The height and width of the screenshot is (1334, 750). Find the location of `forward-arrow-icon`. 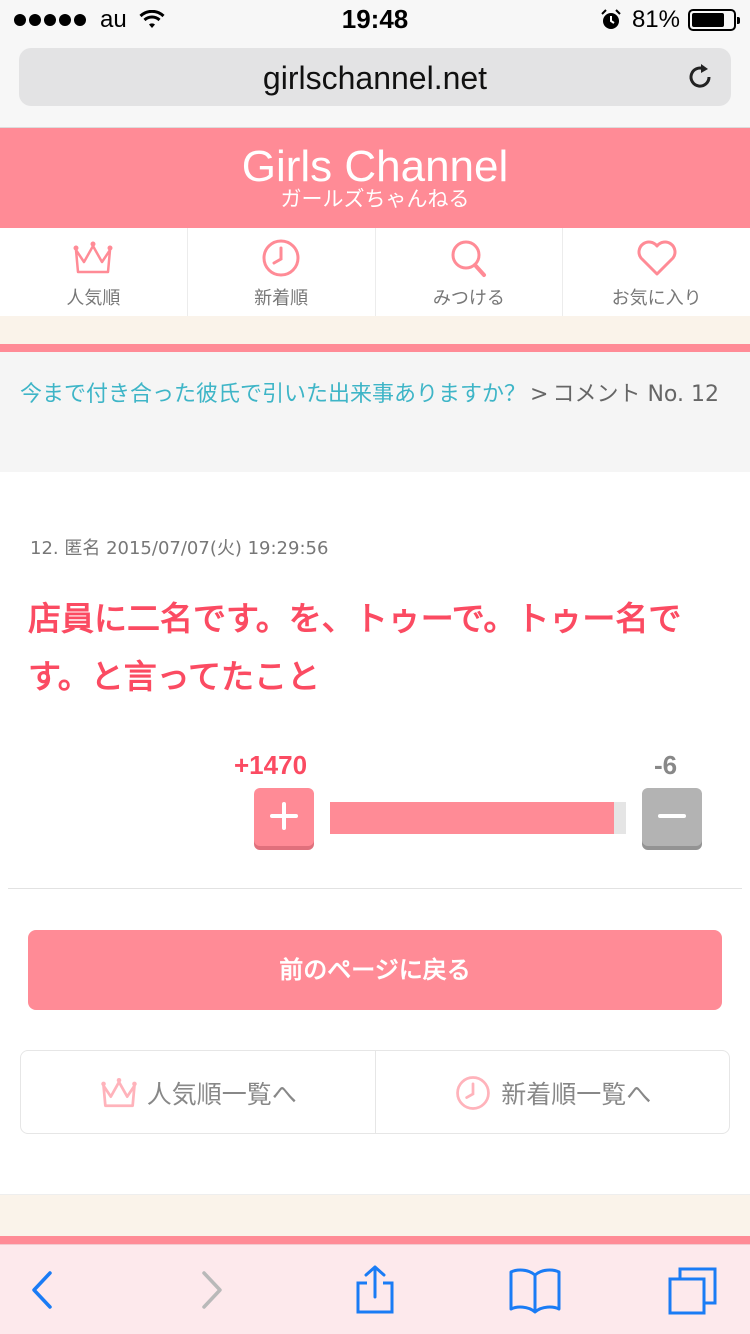

forward-arrow-icon is located at coordinates (211, 1290).